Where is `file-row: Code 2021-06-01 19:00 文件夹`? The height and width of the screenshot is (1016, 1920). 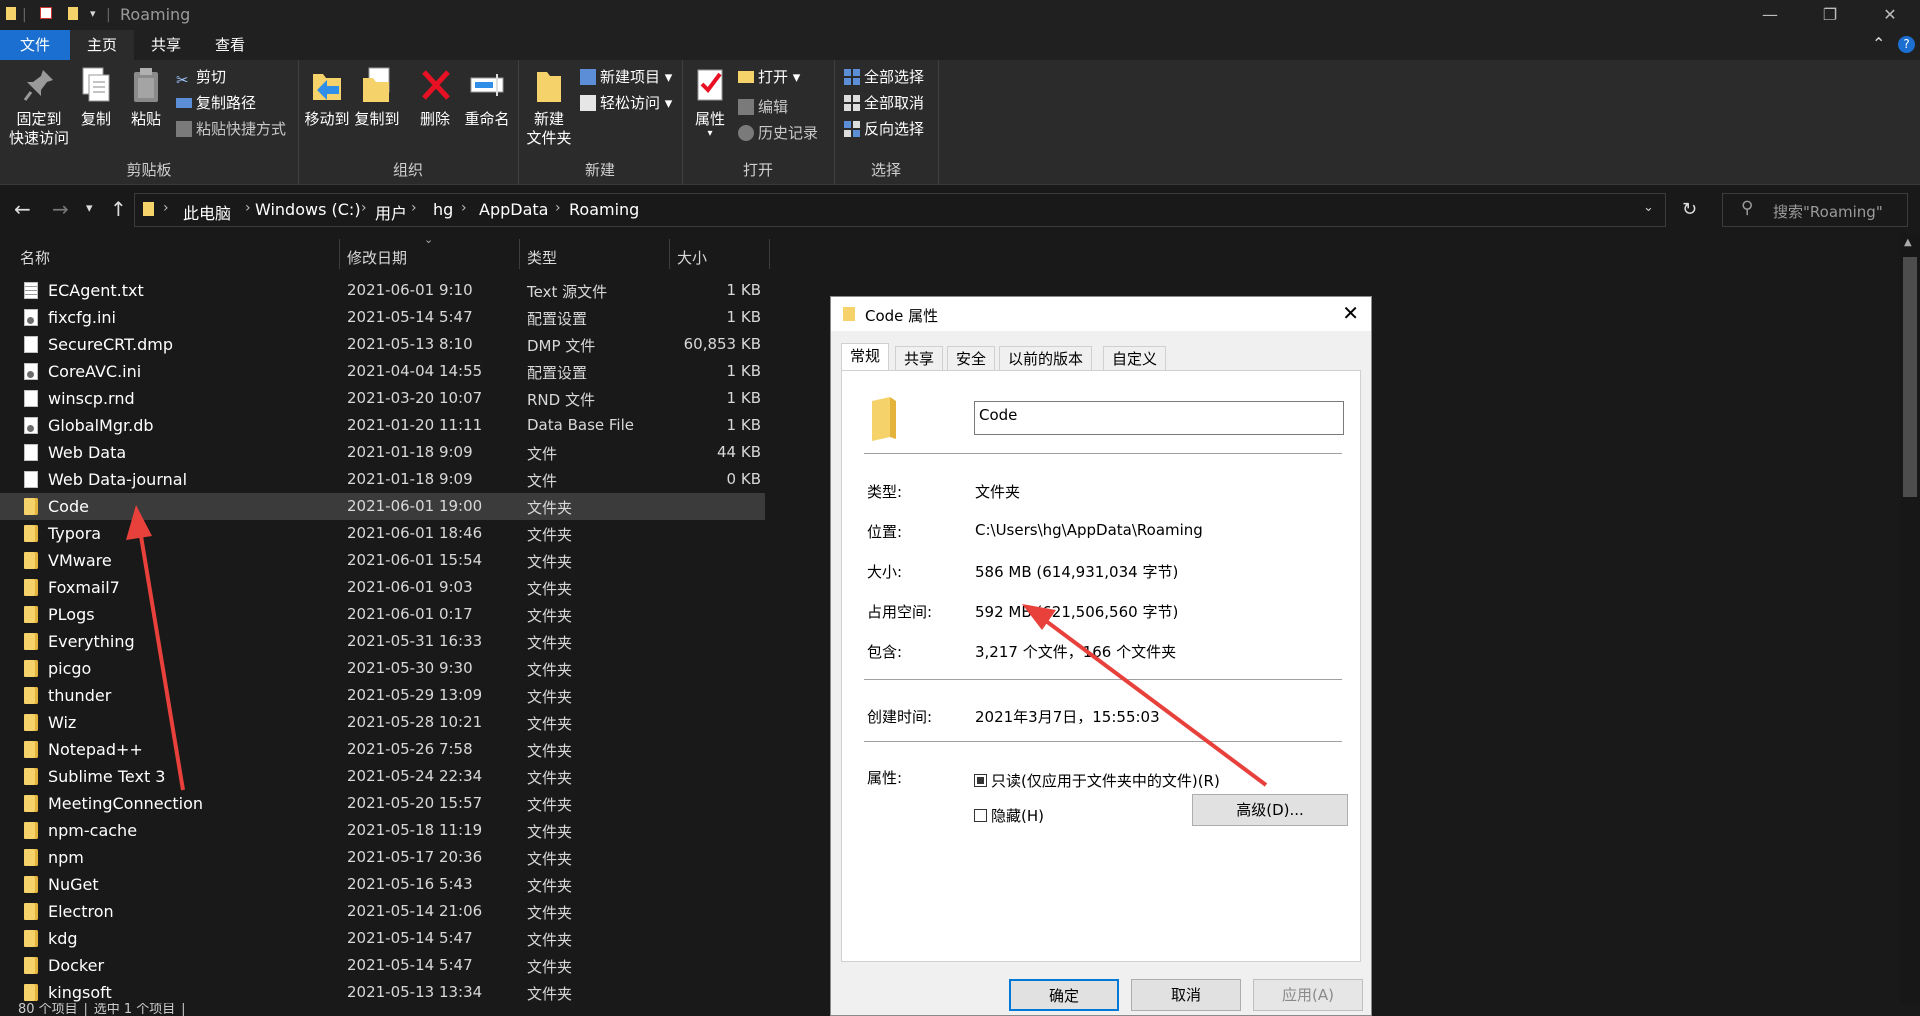 file-row: Code 2021-06-01 19:00 文件夹 is located at coordinates (382, 506).